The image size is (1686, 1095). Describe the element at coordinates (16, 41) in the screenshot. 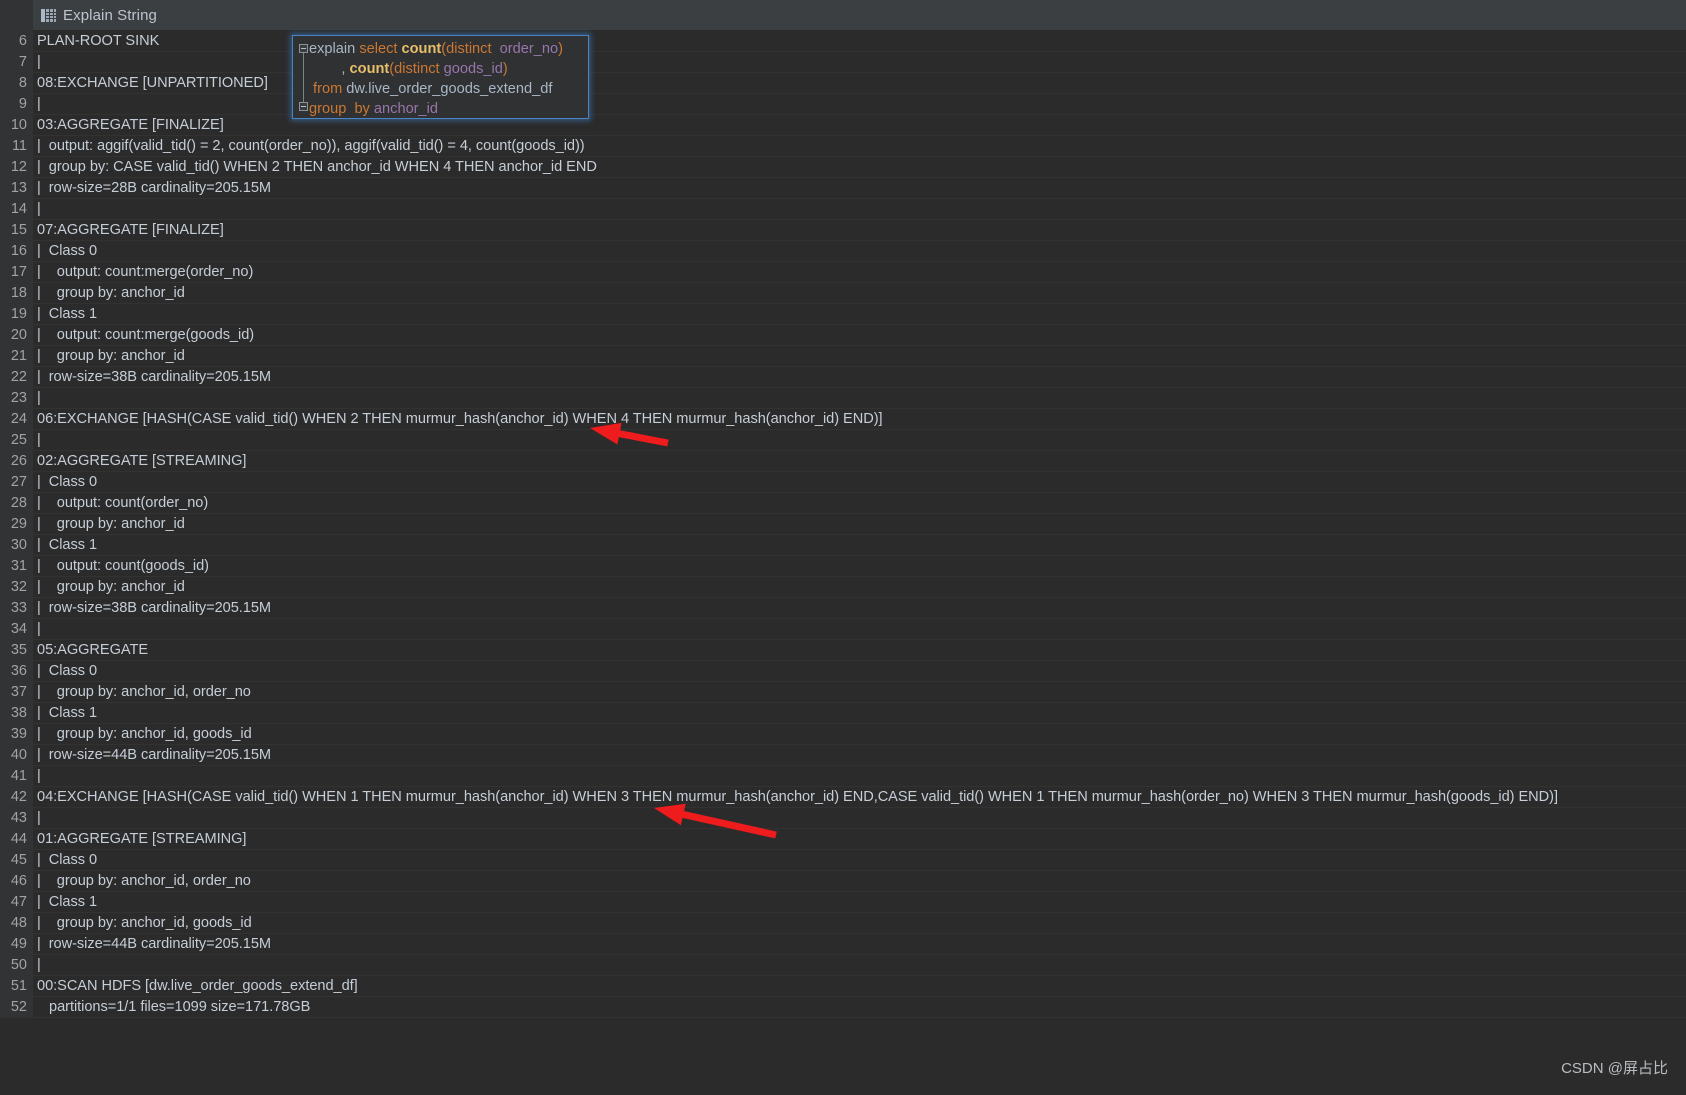

I see `line-number: 6` at that location.